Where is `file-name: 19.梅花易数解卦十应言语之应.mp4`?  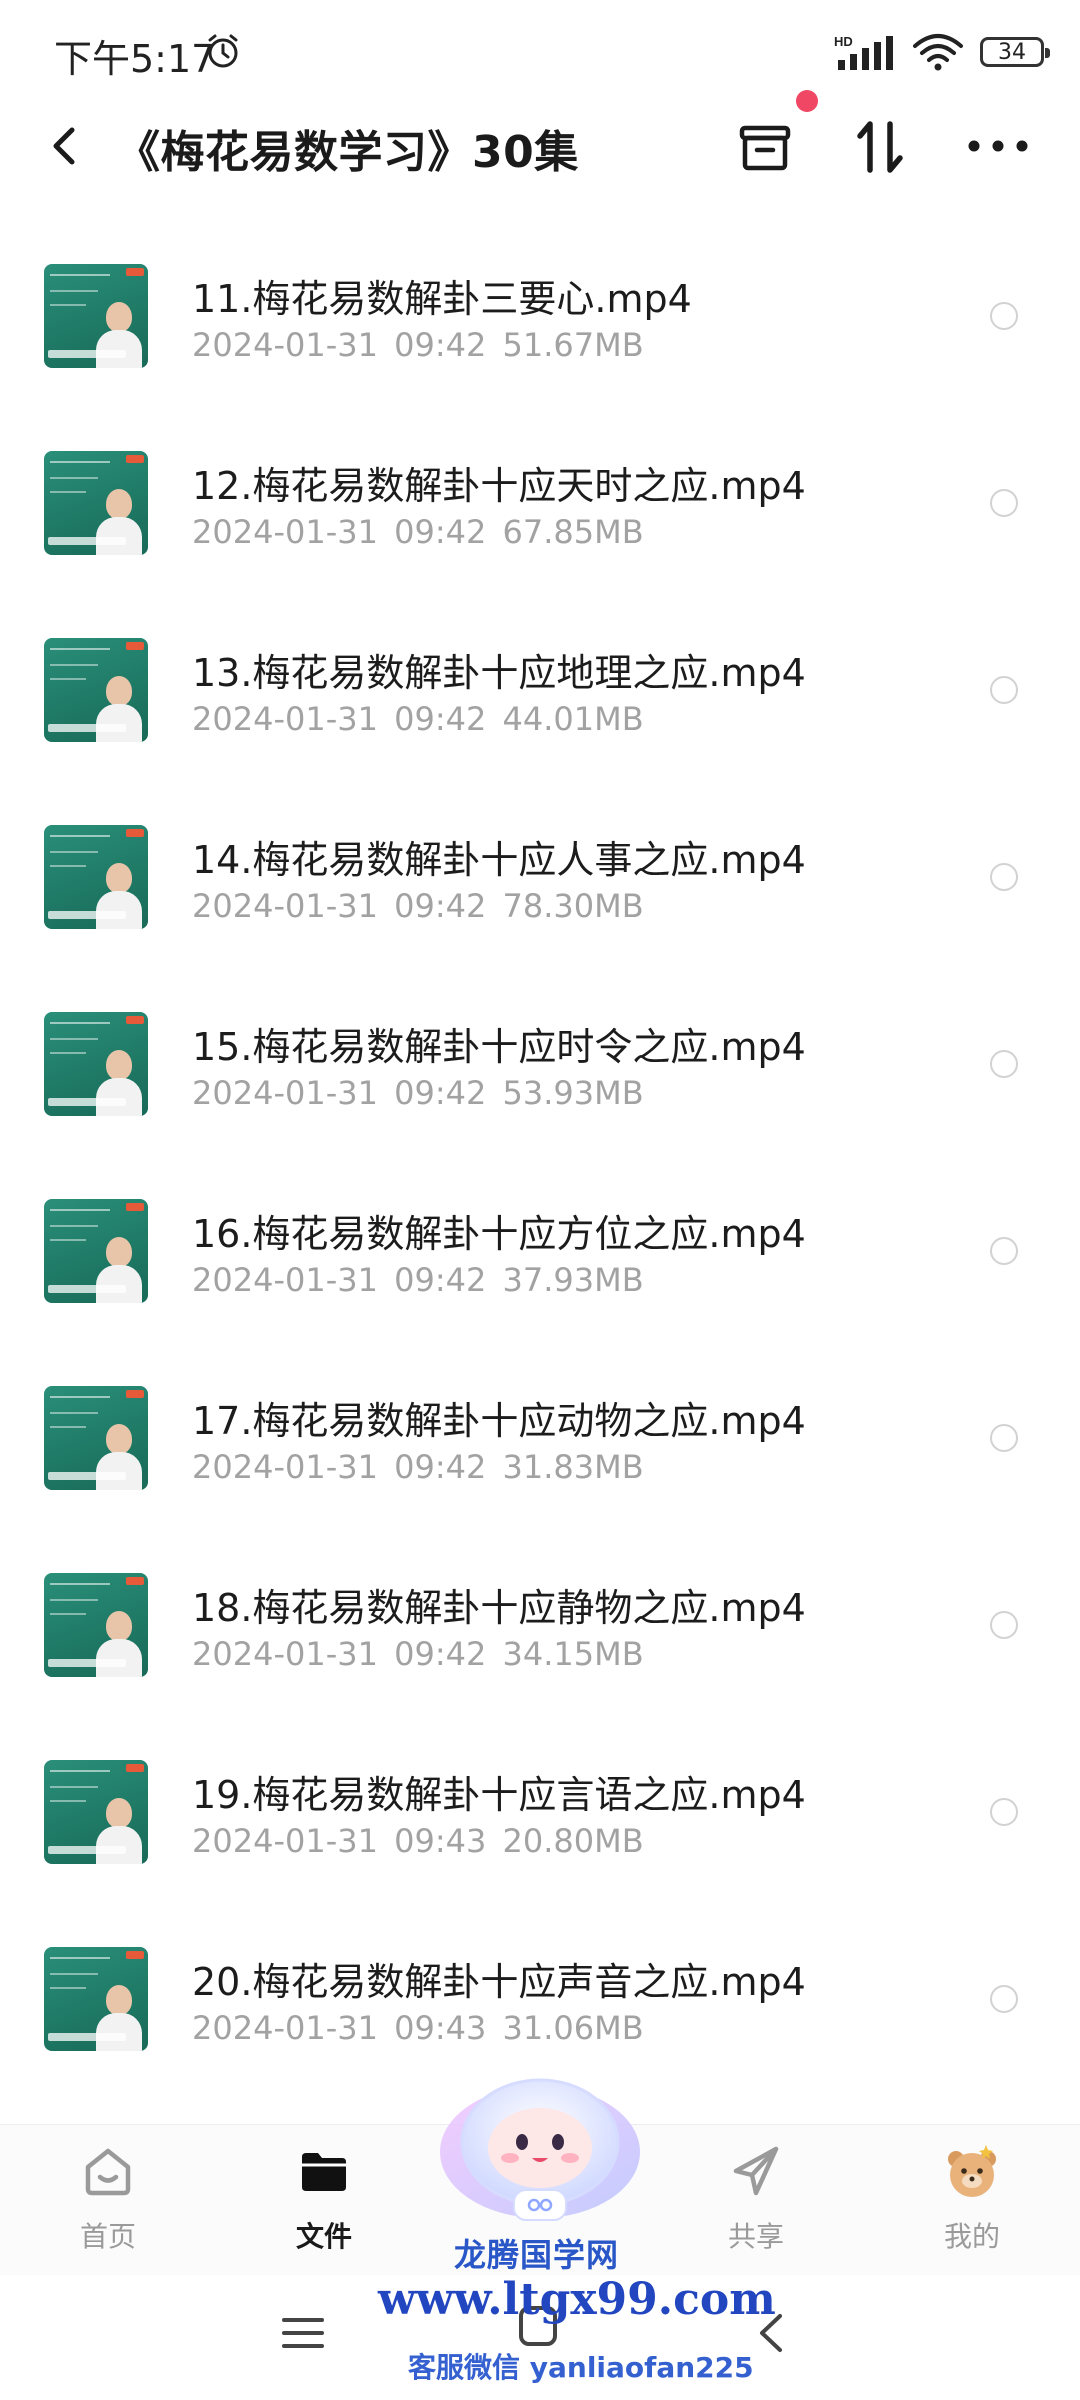 file-name: 19.梅花易数解卦十应言语之应.mp4 is located at coordinates (499, 1795).